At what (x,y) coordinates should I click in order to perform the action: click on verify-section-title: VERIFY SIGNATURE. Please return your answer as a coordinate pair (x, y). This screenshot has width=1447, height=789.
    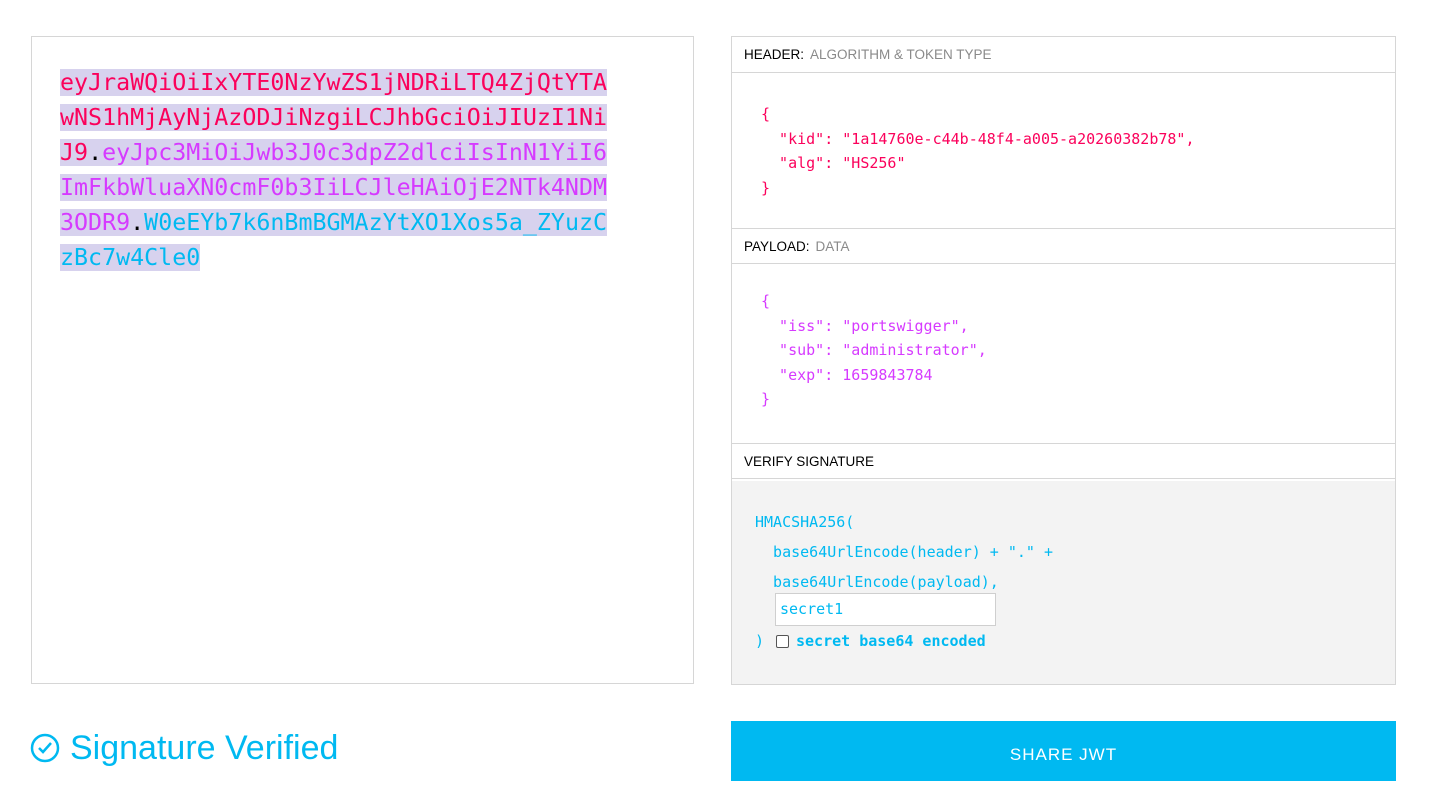
    Looking at the image, I should click on (1063, 461).